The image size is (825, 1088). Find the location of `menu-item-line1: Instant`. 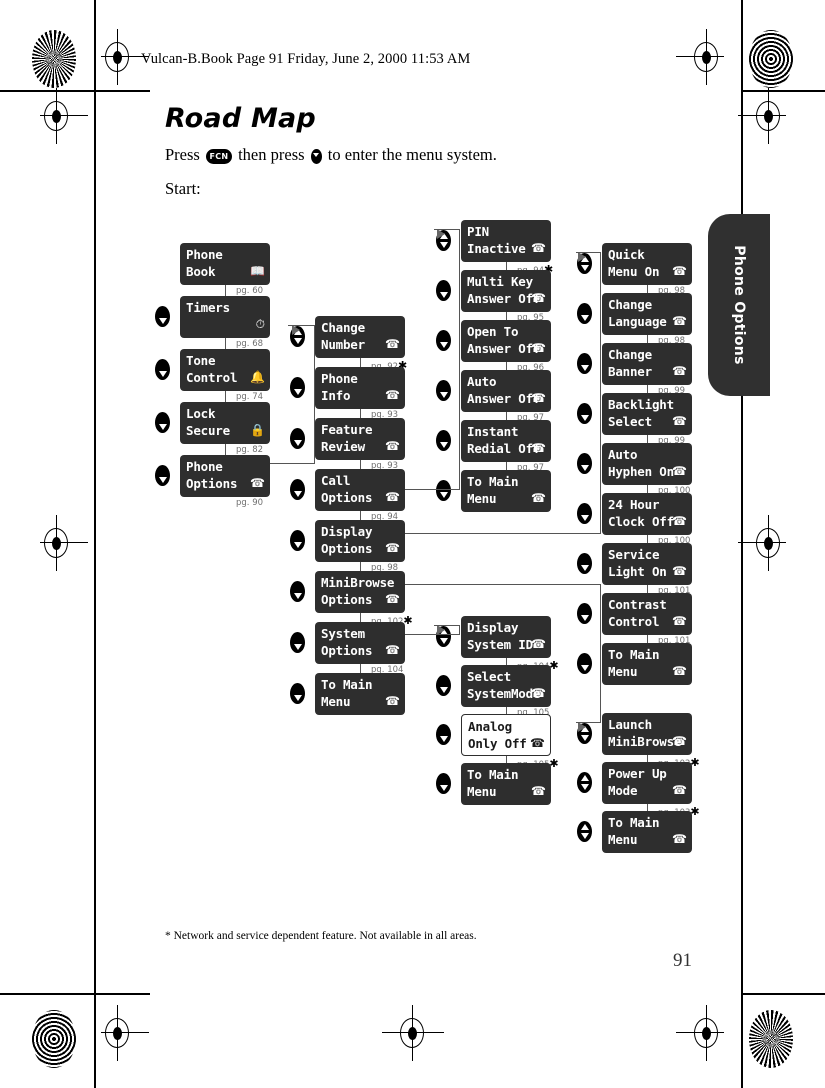

menu-item-line1: Instant is located at coordinates (493, 431).